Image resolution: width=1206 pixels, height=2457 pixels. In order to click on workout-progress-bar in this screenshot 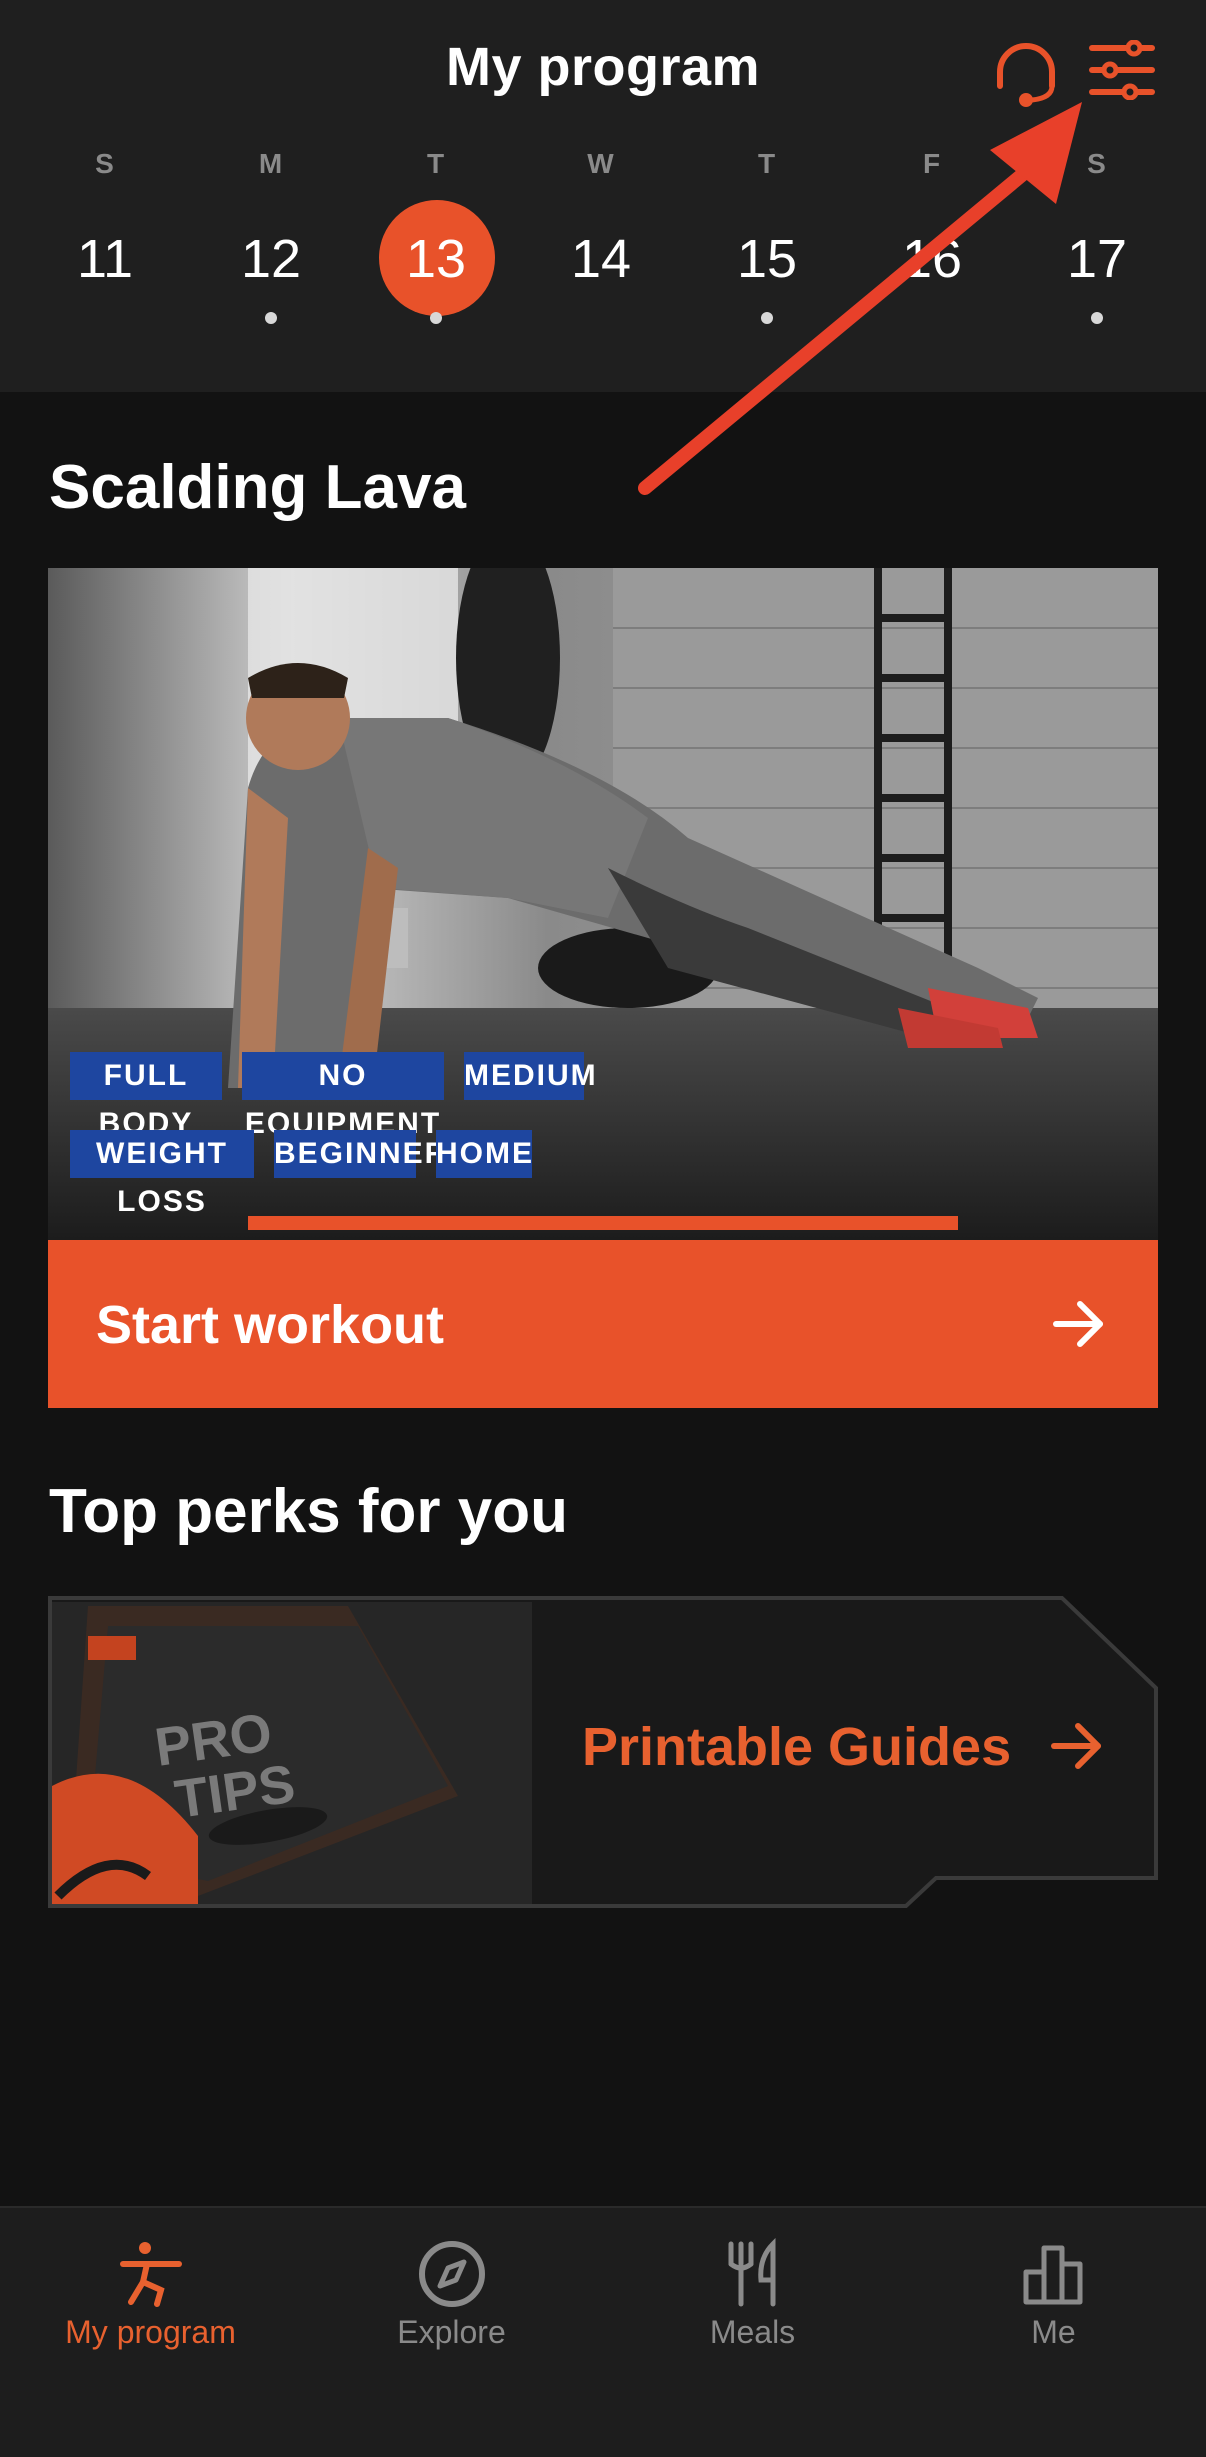, I will do `click(603, 1228)`.